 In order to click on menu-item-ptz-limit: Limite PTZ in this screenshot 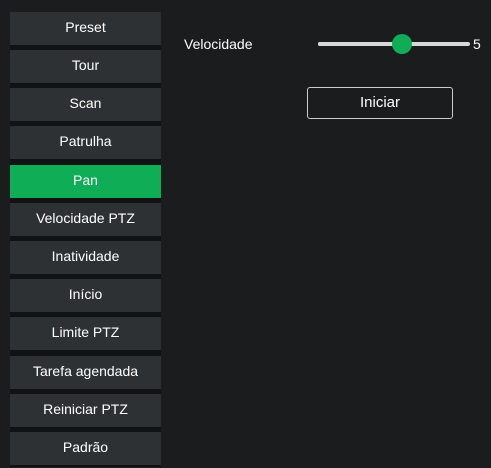, I will do `click(85, 333)`.